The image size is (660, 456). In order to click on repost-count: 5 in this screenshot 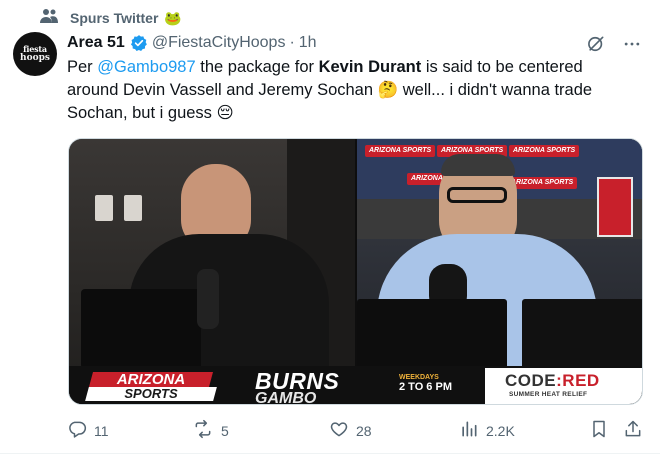, I will do `click(225, 430)`.